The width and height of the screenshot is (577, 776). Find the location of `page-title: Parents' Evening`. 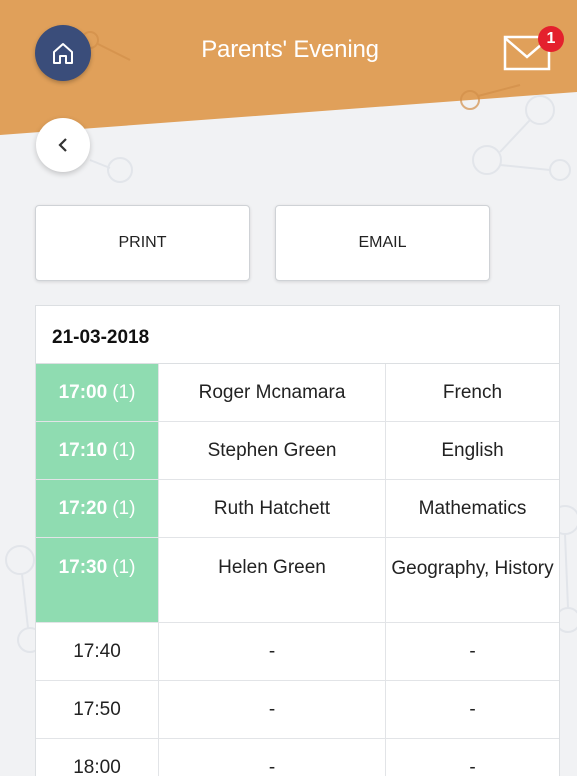

page-title: Parents' Evening is located at coordinates (290, 49).